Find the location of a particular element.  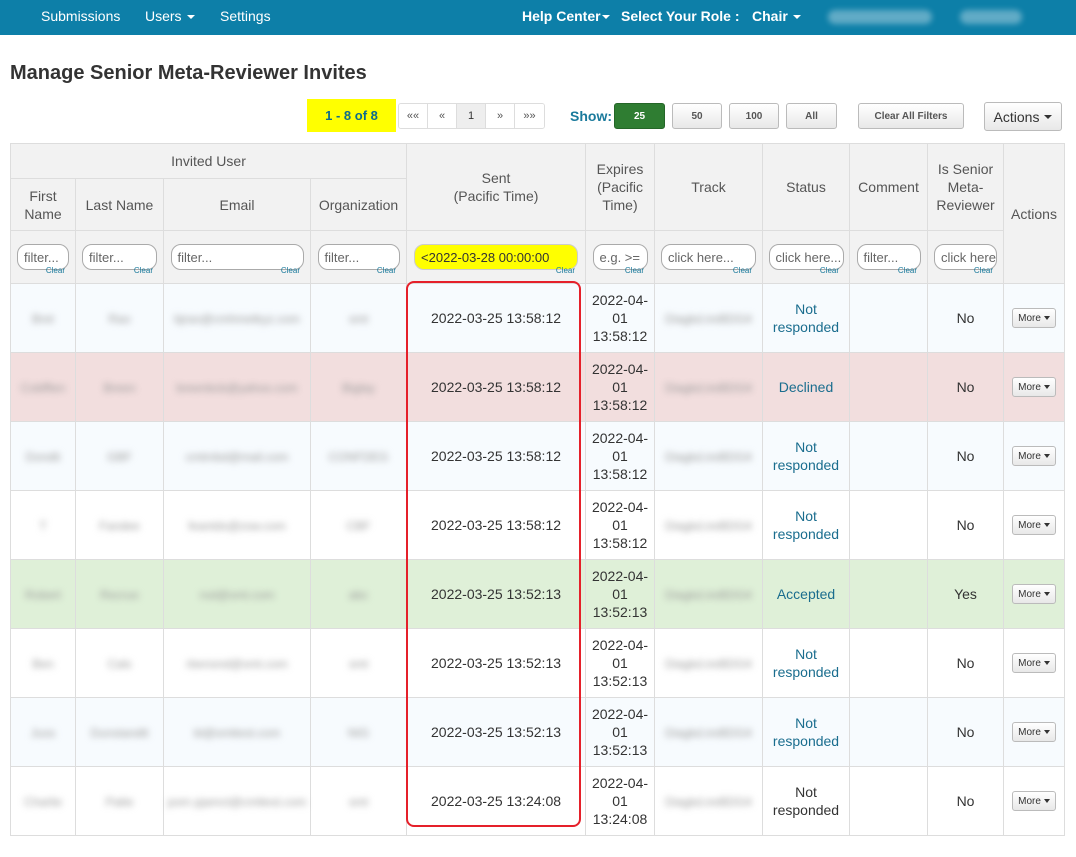

page-size-50-button: 50 is located at coordinates (697, 116).